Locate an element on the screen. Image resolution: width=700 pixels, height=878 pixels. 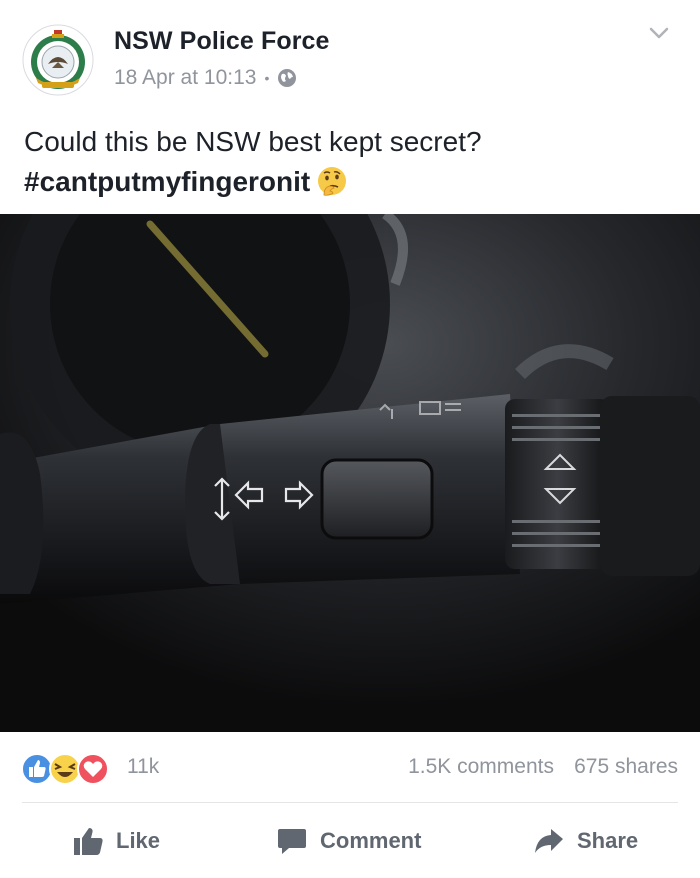
page-name-link: NSW Police Force is located at coordinates (222, 41).